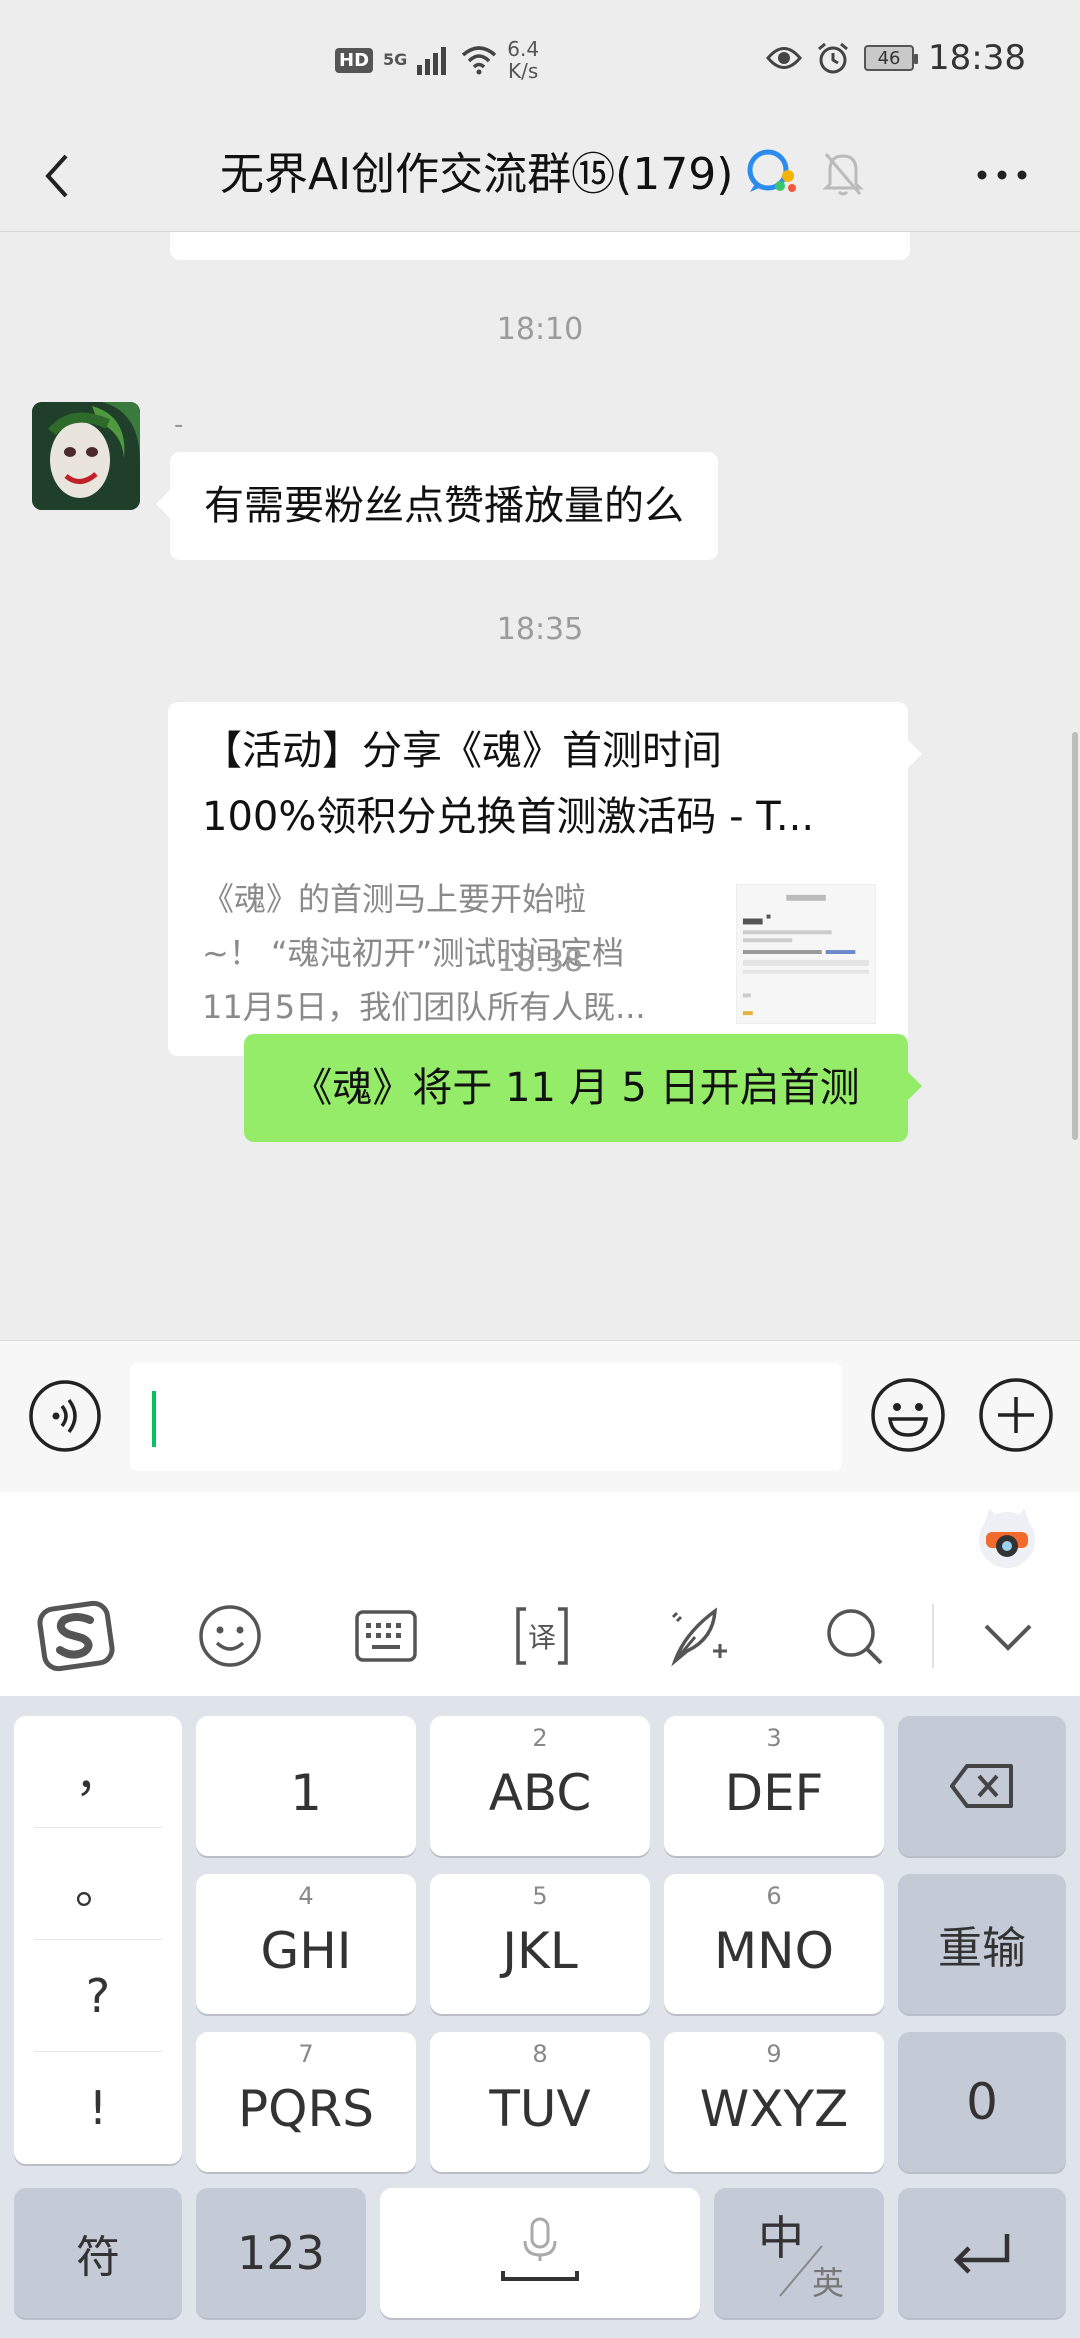 This screenshot has width=1080, height=2338. I want to click on sogou-logo-button, so click(76, 1636).